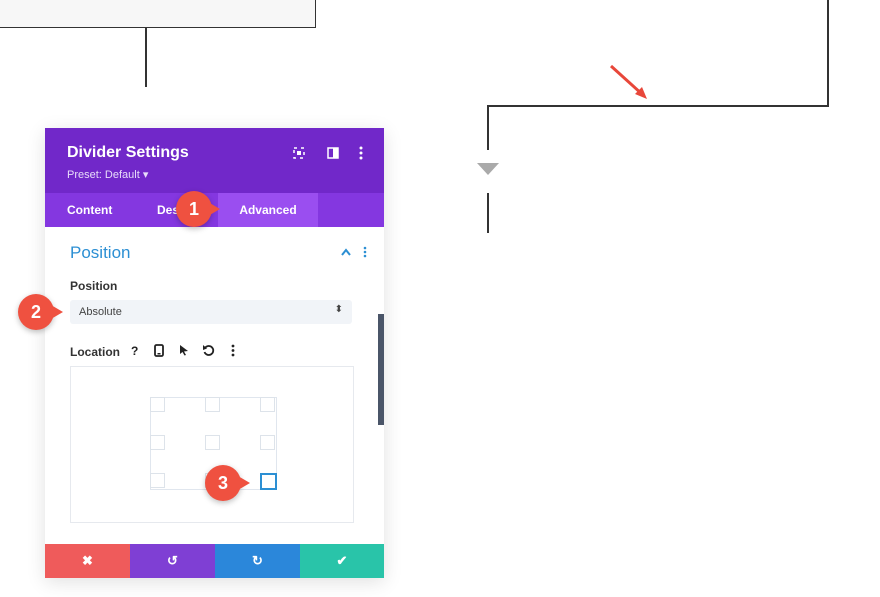  What do you see at coordinates (184, 350) in the screenshot?
I see `pointer-icon` at bounding box center [184, 350].